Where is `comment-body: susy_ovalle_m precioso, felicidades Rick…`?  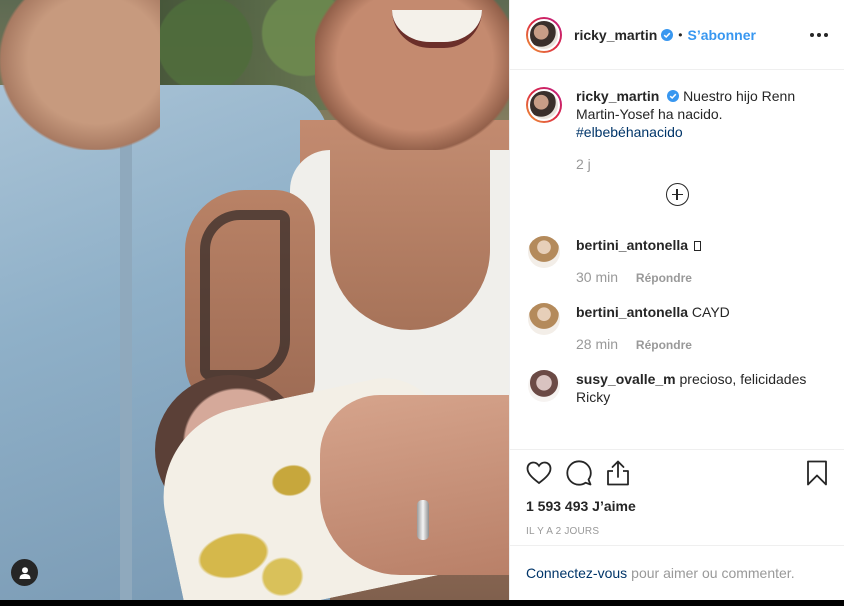 comment-body: susy_ovalle_m precioso, felicidades Rick… is located at coordinates (702, 388).